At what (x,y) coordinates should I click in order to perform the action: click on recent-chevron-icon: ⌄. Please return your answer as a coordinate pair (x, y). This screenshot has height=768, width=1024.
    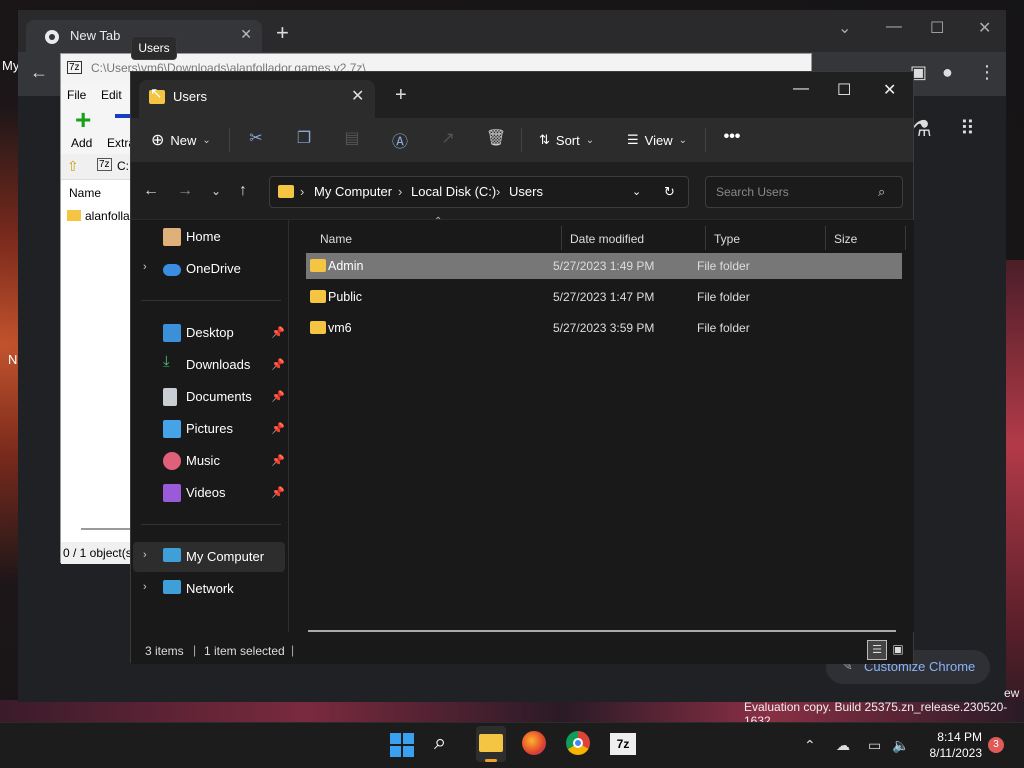
    Looking at the image, I should click on (216, 191).